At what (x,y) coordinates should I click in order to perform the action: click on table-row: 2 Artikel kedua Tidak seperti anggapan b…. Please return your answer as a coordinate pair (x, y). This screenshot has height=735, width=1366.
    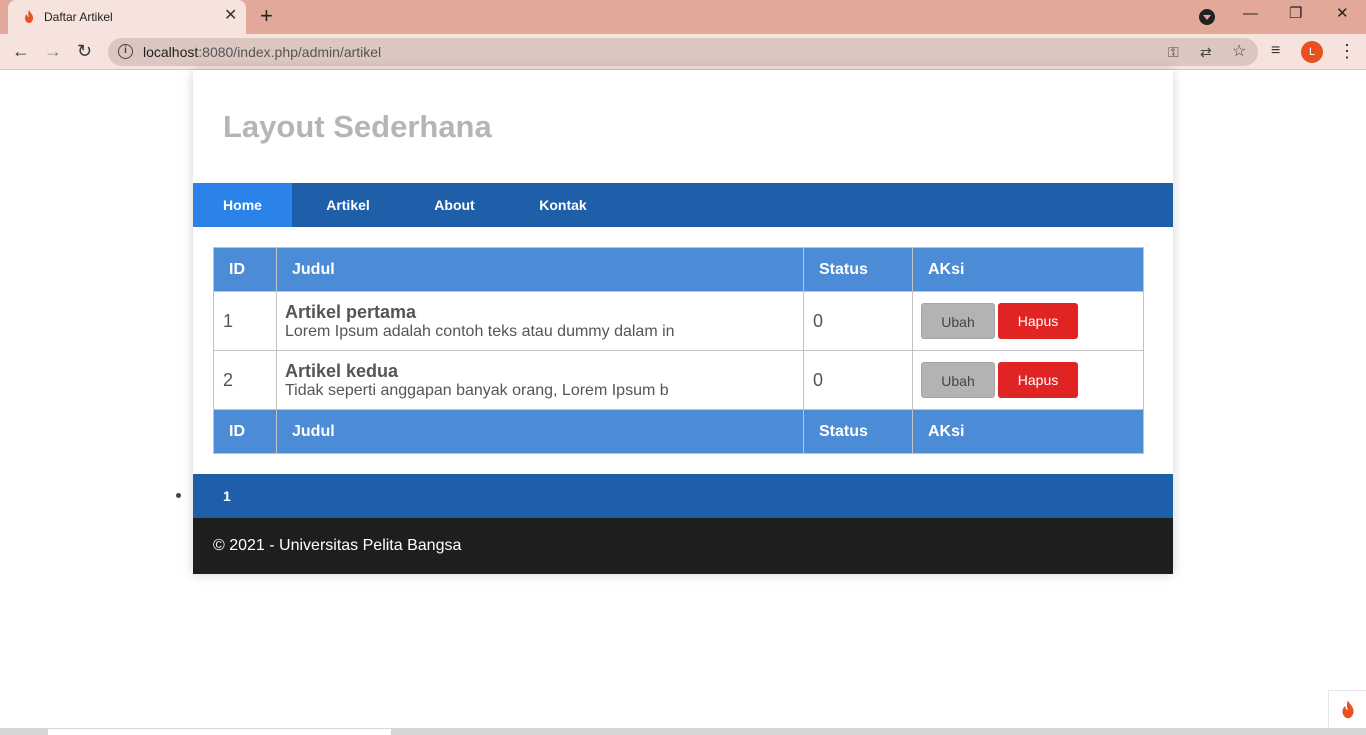
    Looking at the image, I should click on (678, 380).